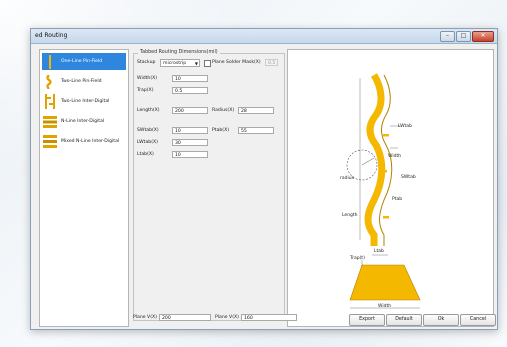 The height and width of the screenshot is (347, 507). Describe the element at coordinates (441, 320) in the screenshot. I see `ok-button: Ok` at that location.